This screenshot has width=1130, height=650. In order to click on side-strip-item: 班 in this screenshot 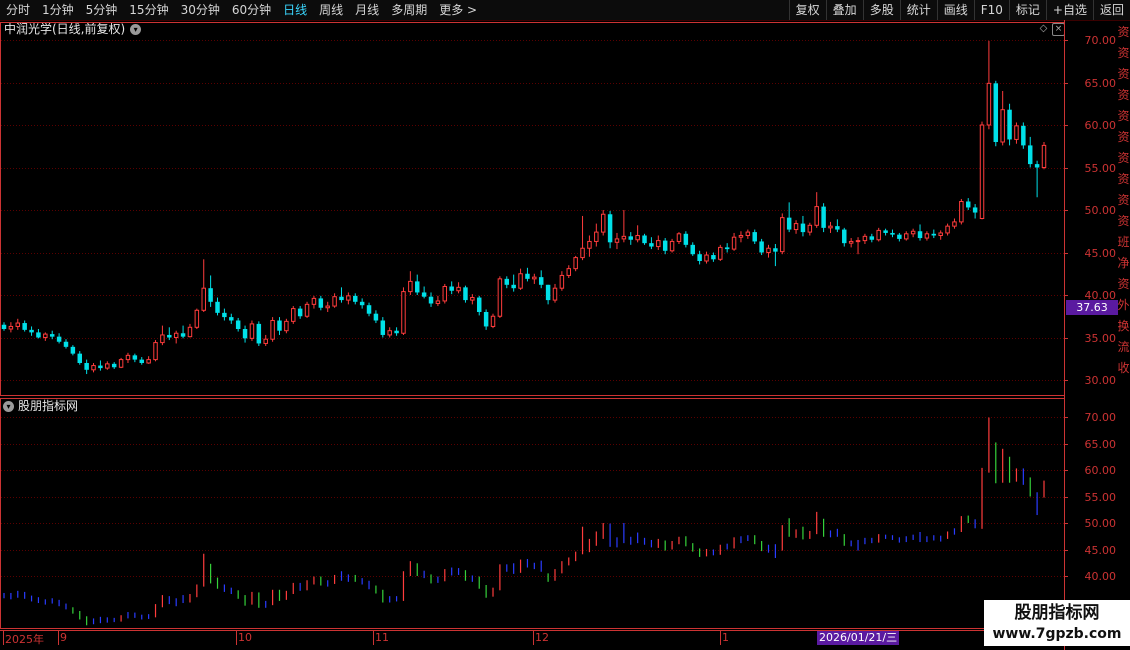, I will do `click(1123, 242)`.